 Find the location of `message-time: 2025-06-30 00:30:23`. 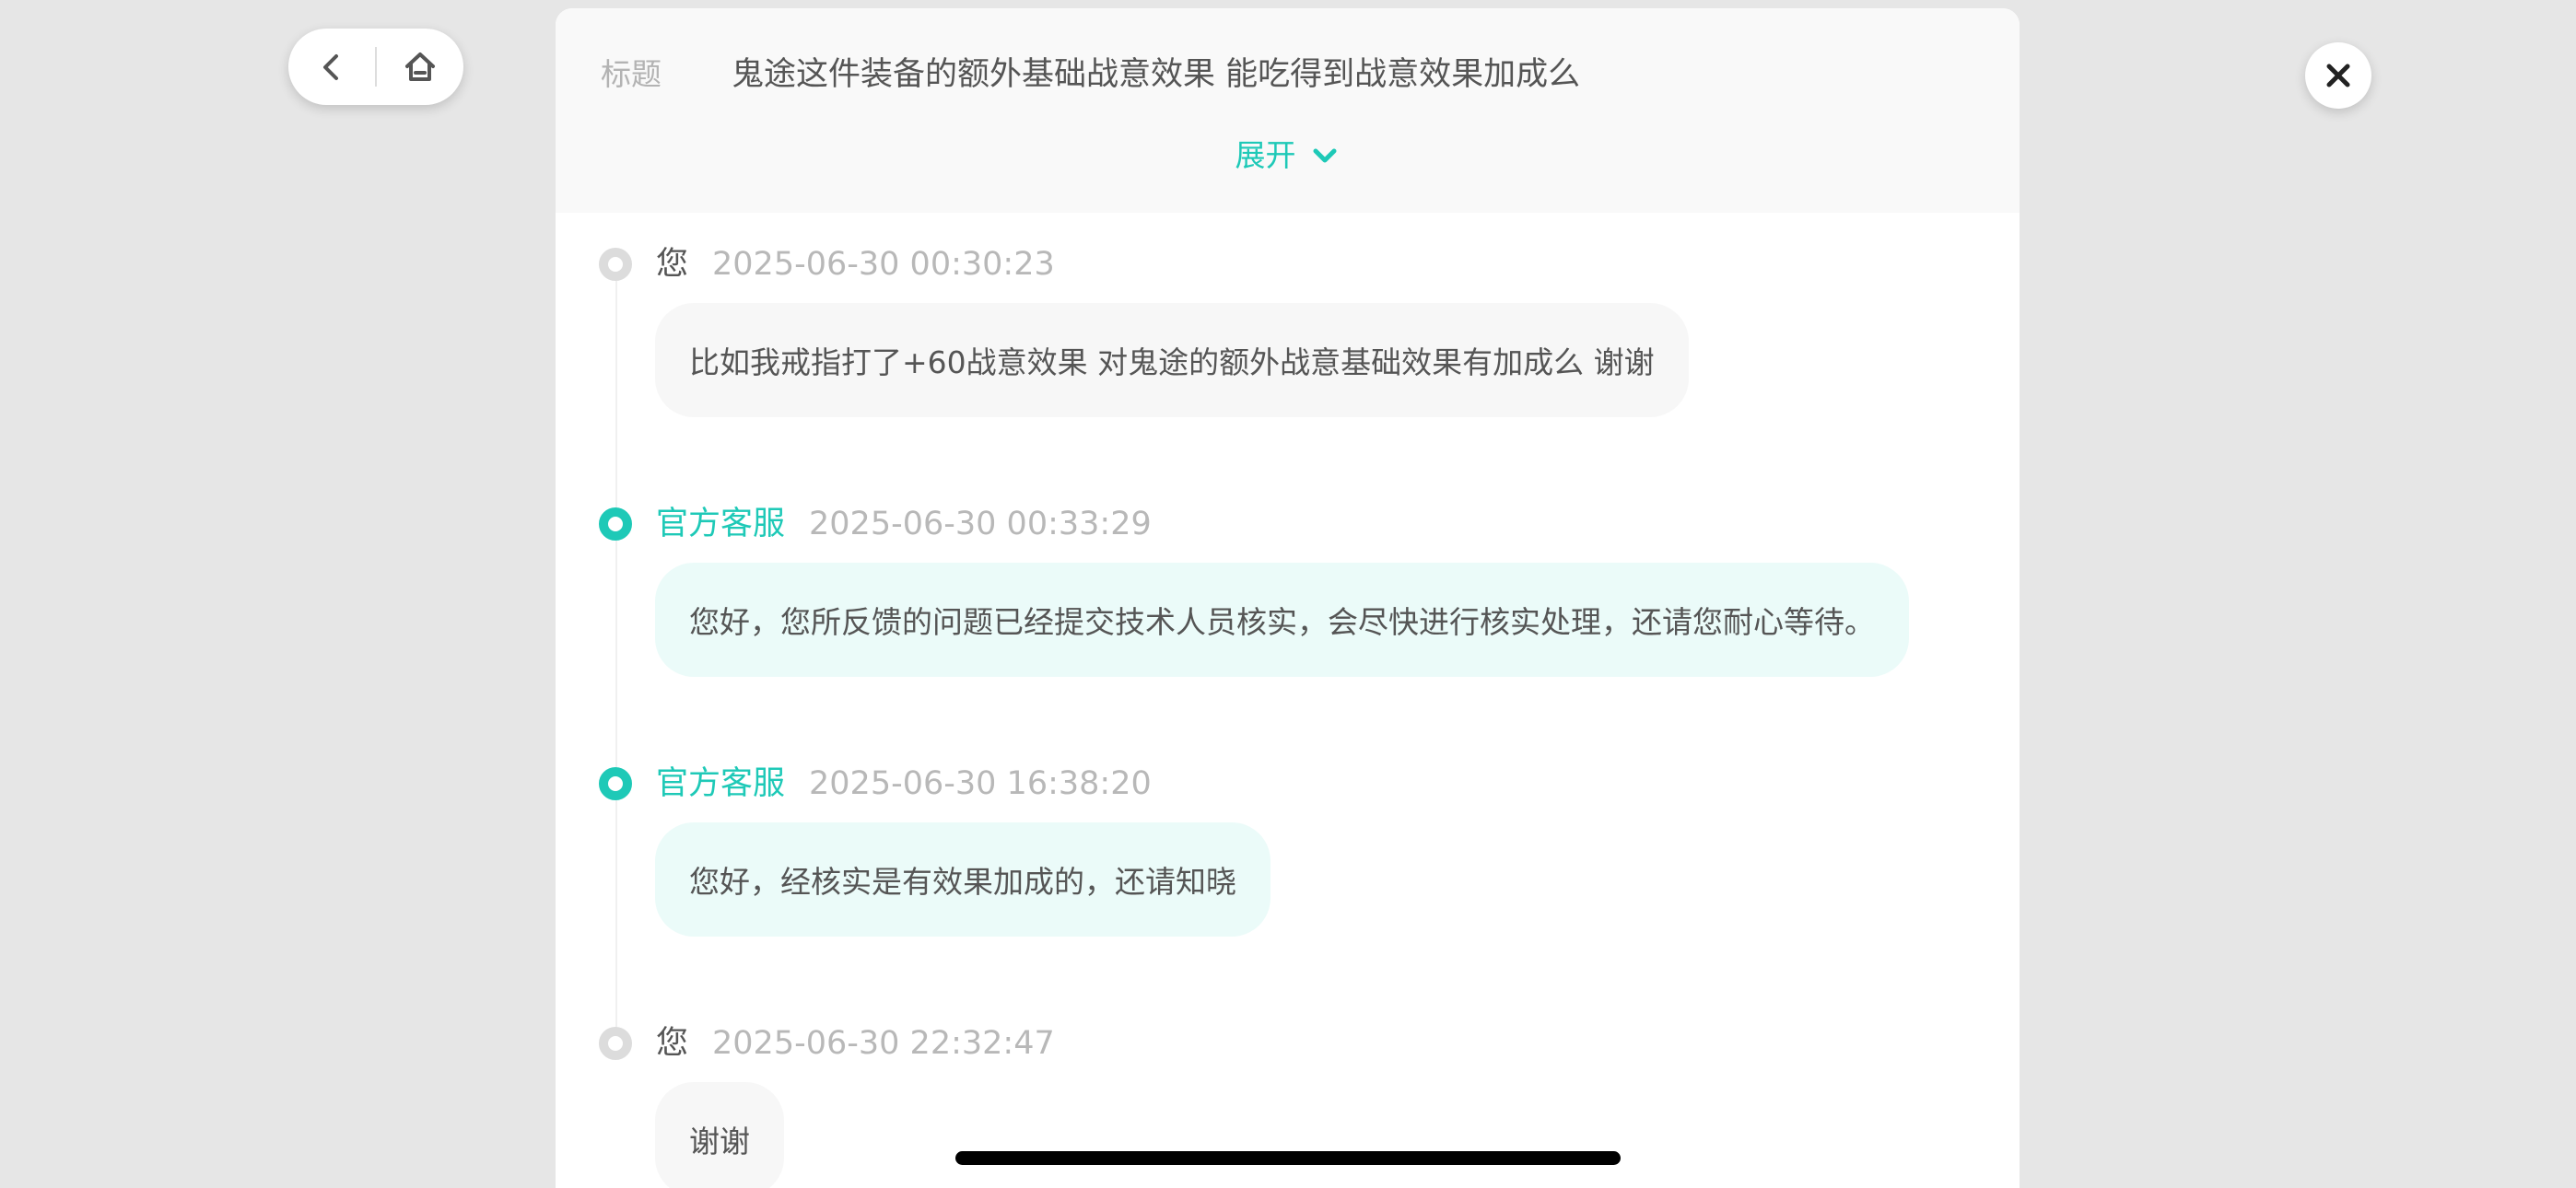

message-time: 2025-06-30 00:30:23 is located at coordinates (883, 264).